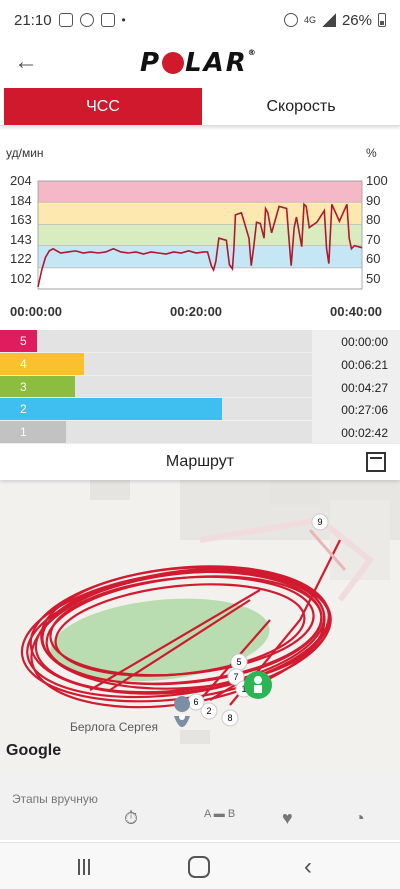 This screenshot has height=889, width=400. Describe the element at coordinates (21, 180) in the screenshot. I see `y-tick-left: 204` at that location.